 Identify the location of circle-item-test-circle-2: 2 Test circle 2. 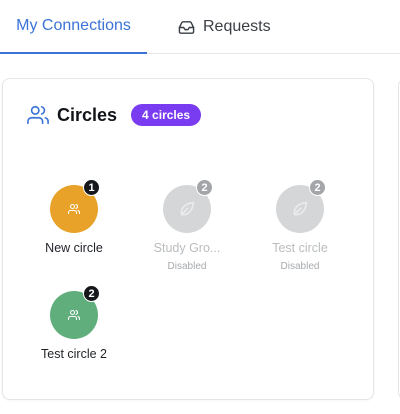
(74, 323).